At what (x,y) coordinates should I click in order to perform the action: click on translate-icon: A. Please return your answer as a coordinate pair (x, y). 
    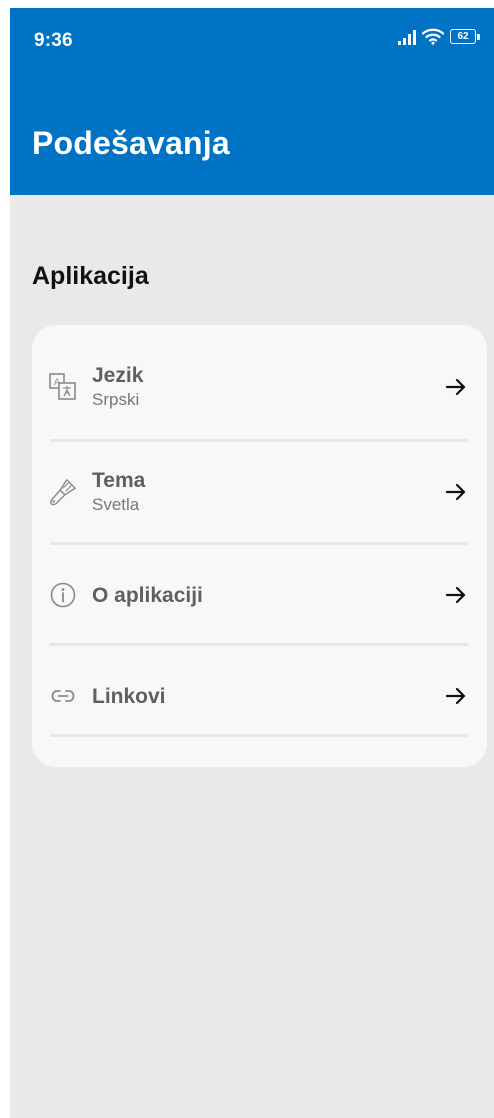
    Looking at the image, I should click on (63, 387).